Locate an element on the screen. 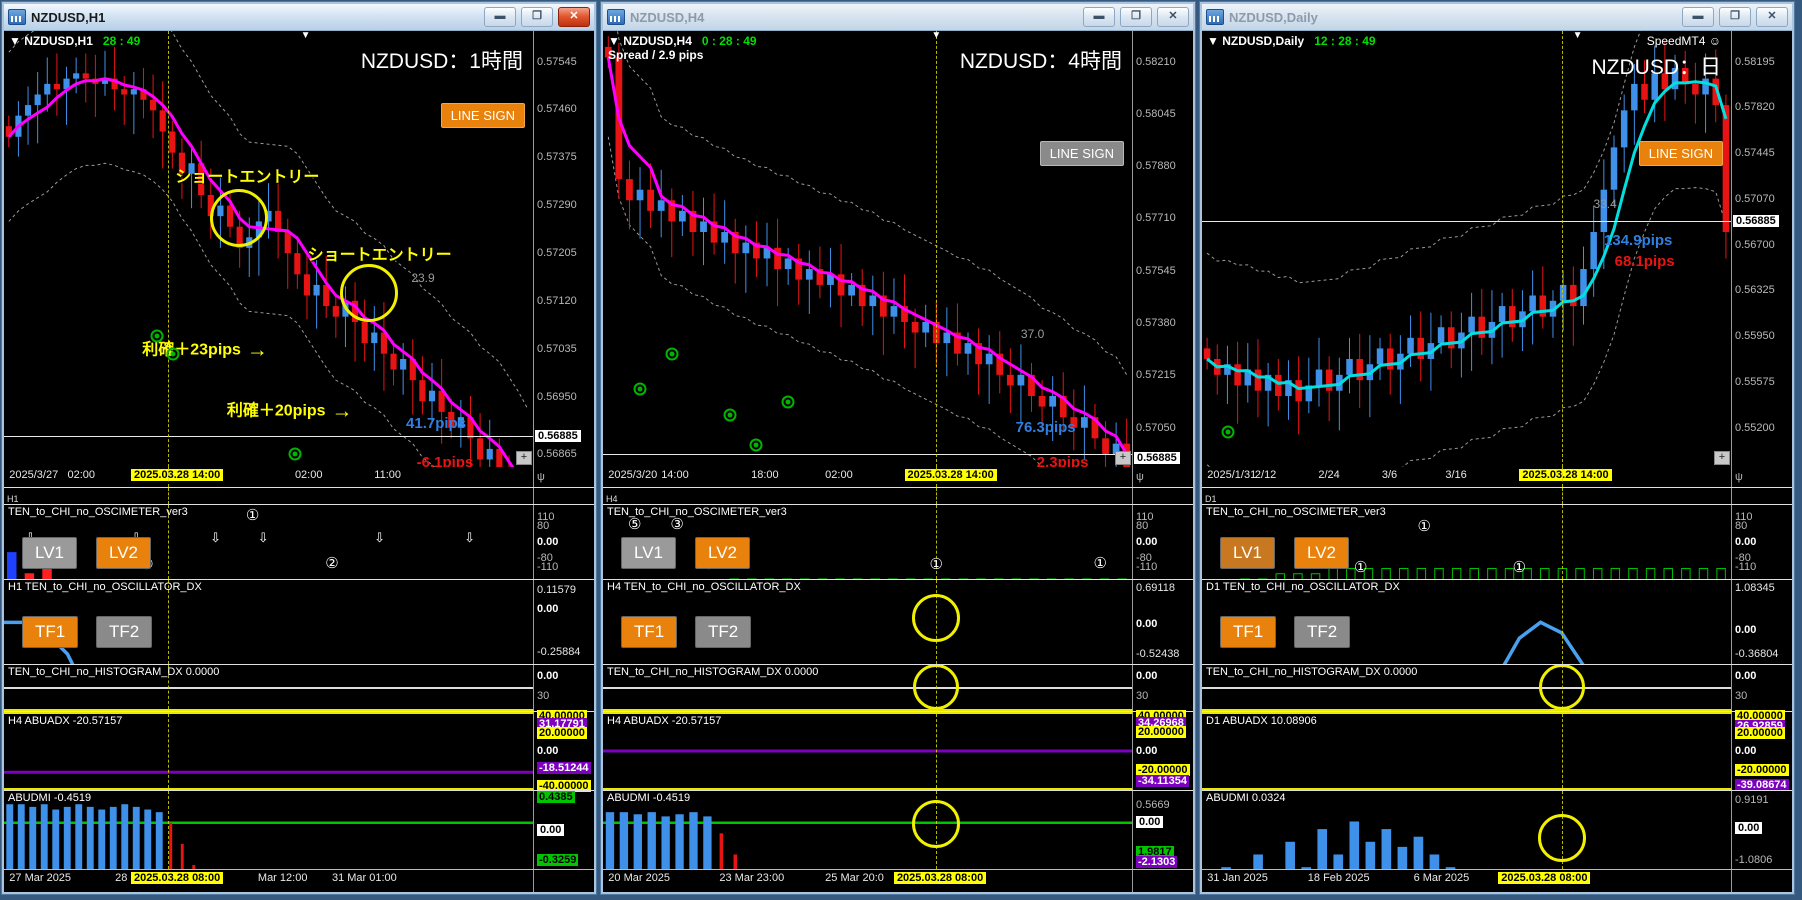  panel-plot: H4 is located at coordinates (868, 496).